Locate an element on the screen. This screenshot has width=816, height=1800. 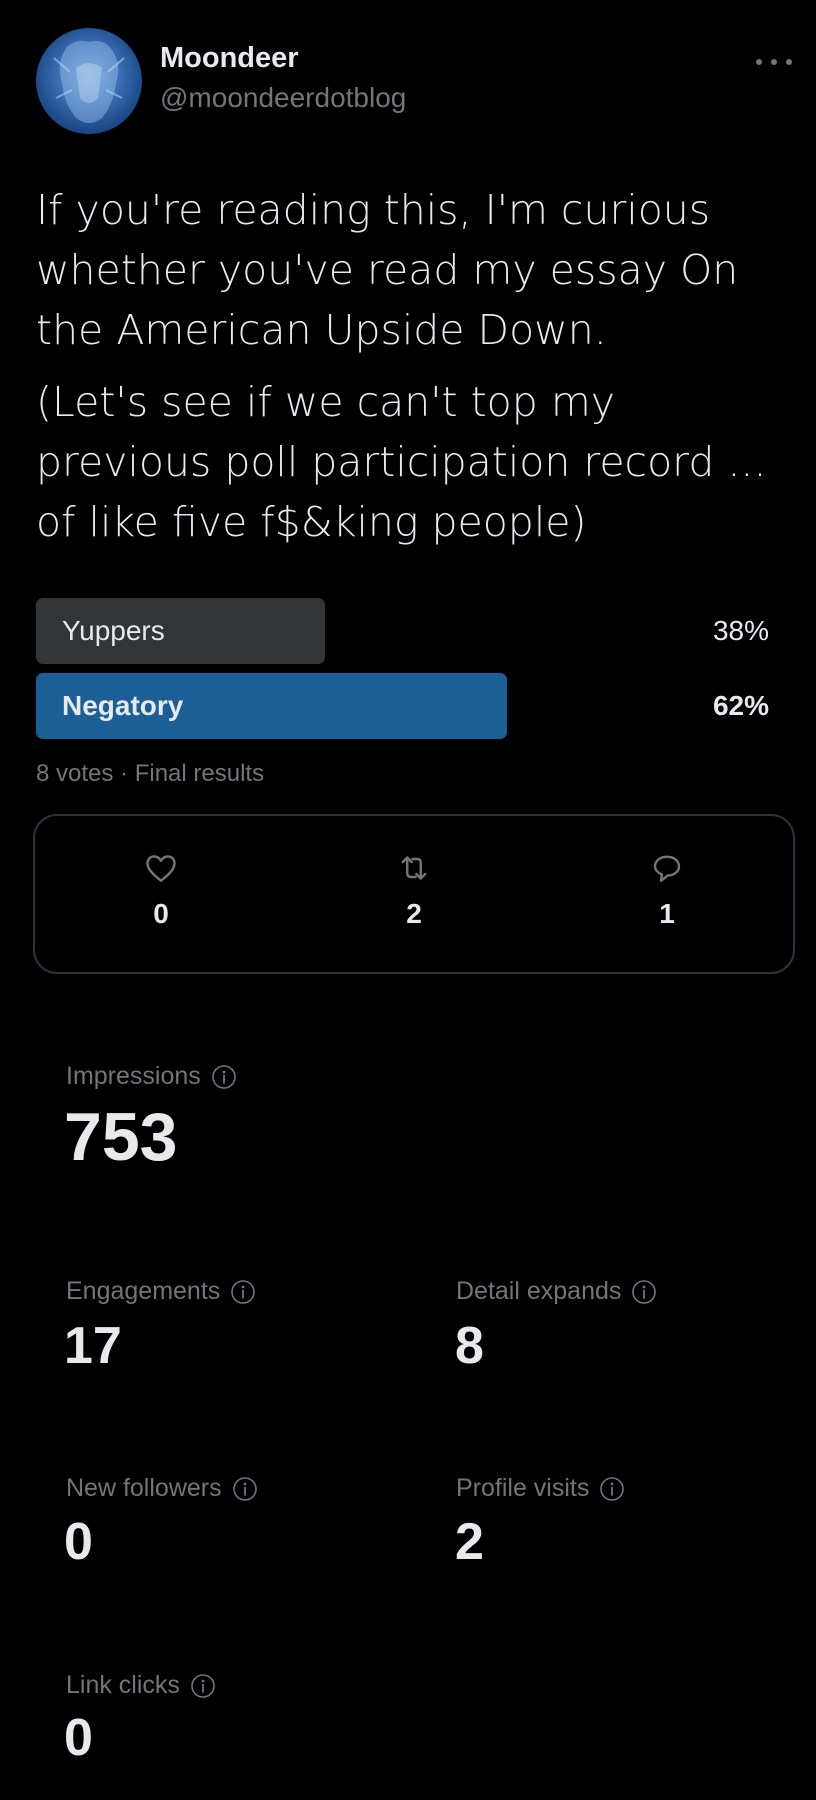
retweet-button: 2 is located at coordinates (414, 905).